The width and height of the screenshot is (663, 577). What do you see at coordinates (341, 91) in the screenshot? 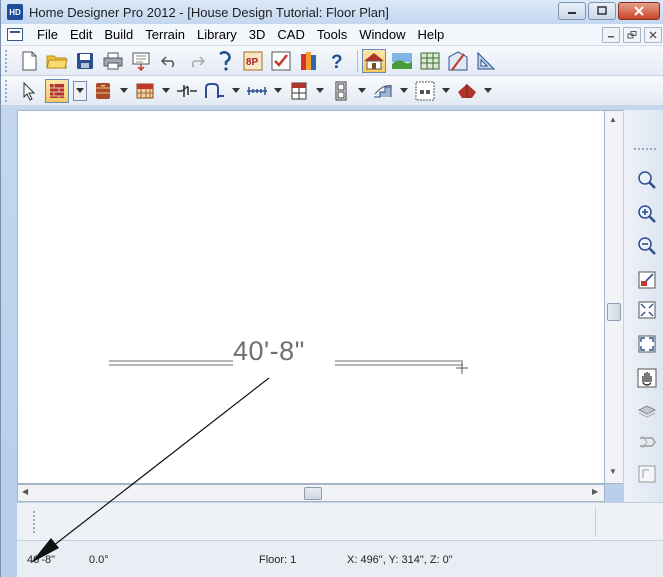
I see `cabinet-column-button` at bounding box center [341, 91].